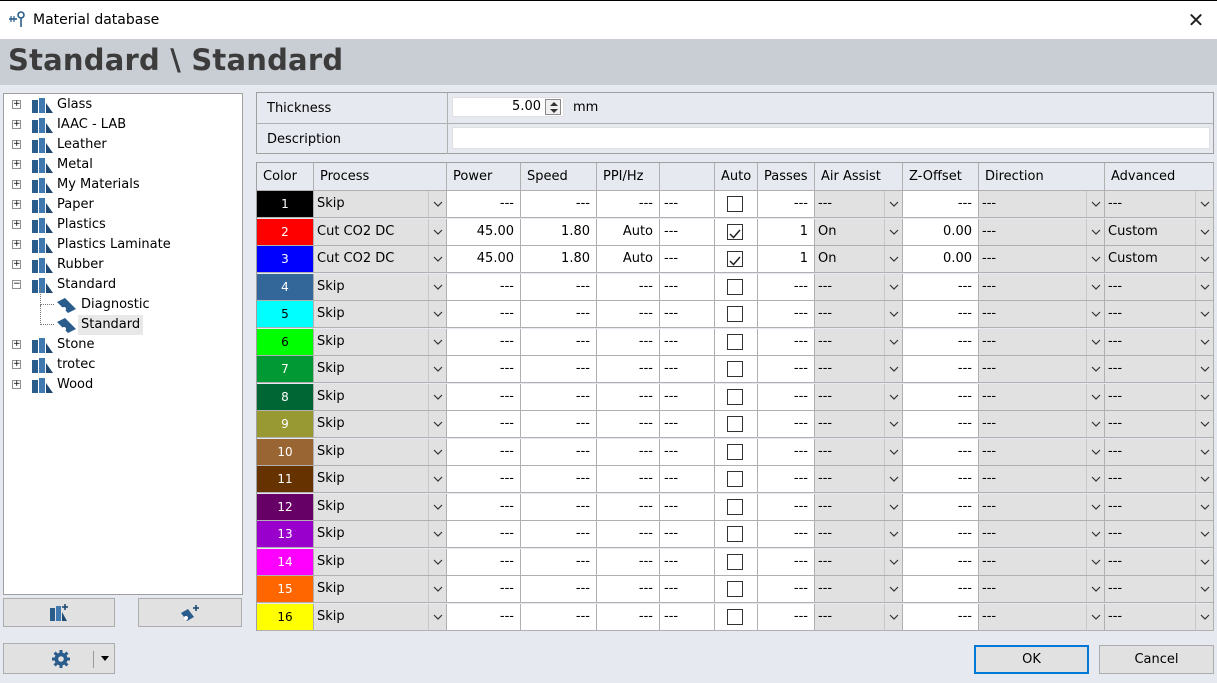 This screenshot has width=1217, height=683. Describe the element at coordinates (122, 145) in the screenshot. I see `tree-folder: + Leather` at that location.